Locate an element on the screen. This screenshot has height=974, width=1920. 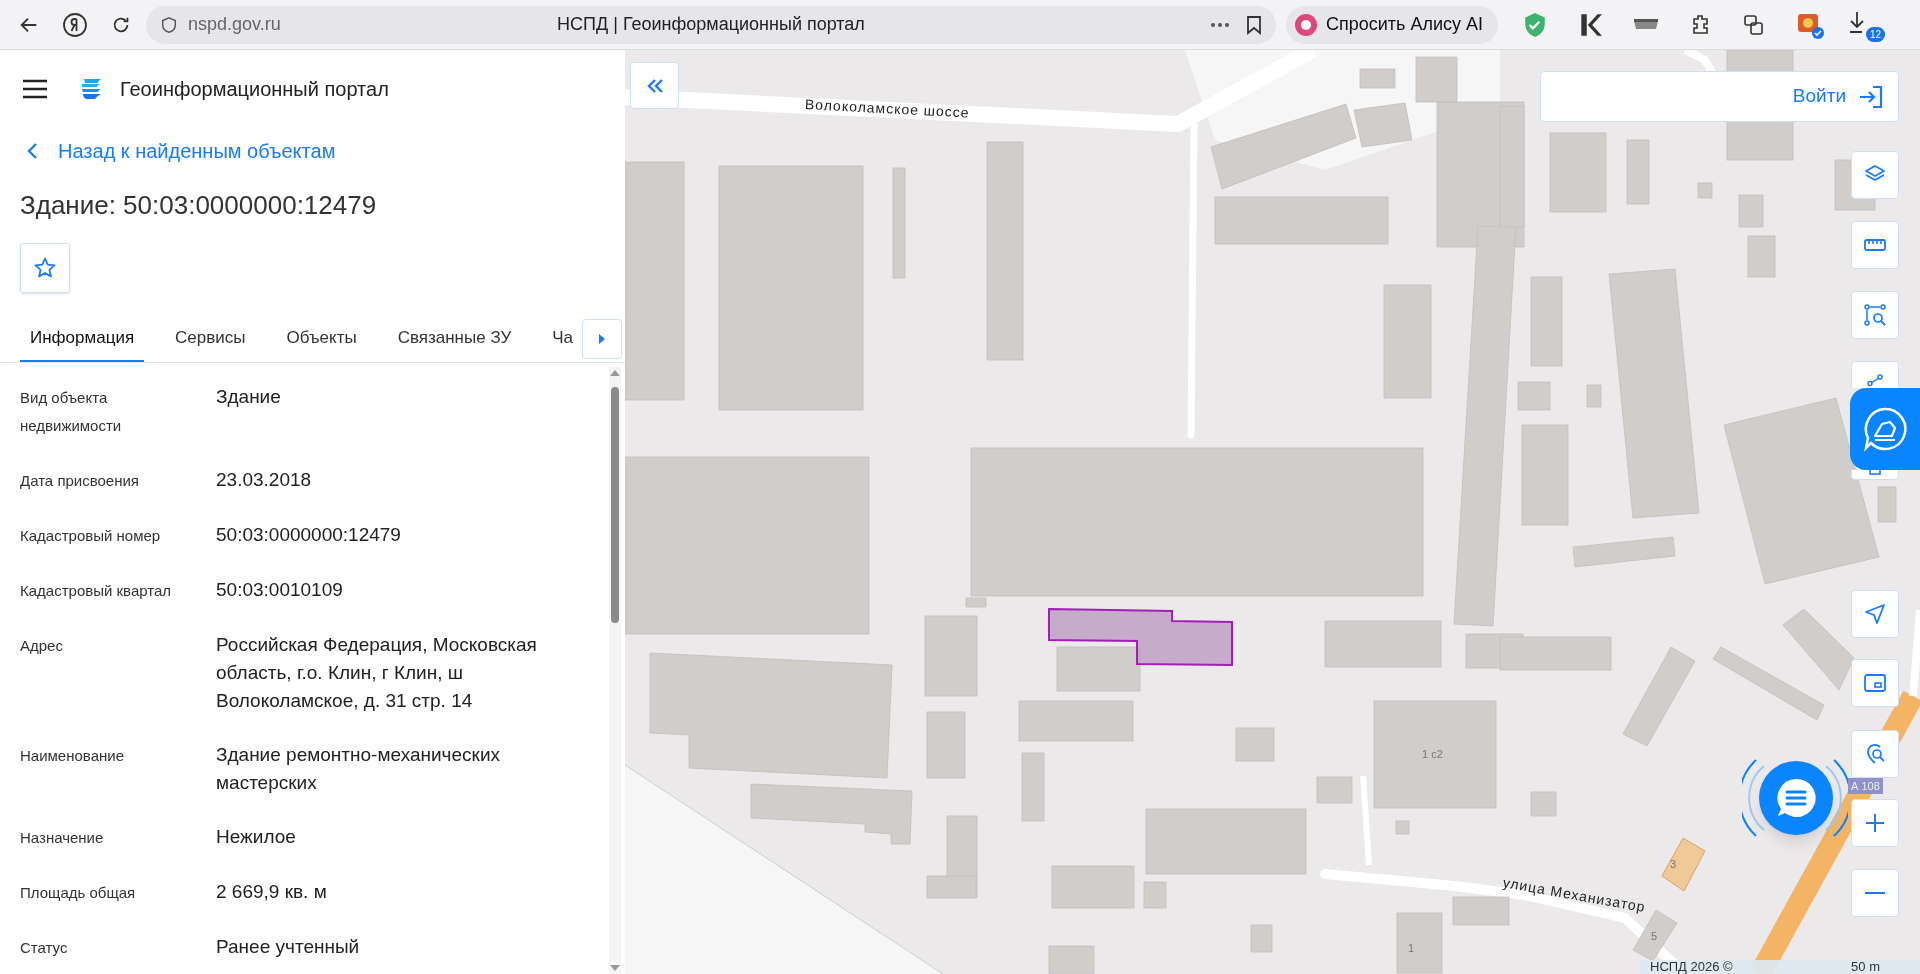
share-button is located at coordinates (1875, 374).